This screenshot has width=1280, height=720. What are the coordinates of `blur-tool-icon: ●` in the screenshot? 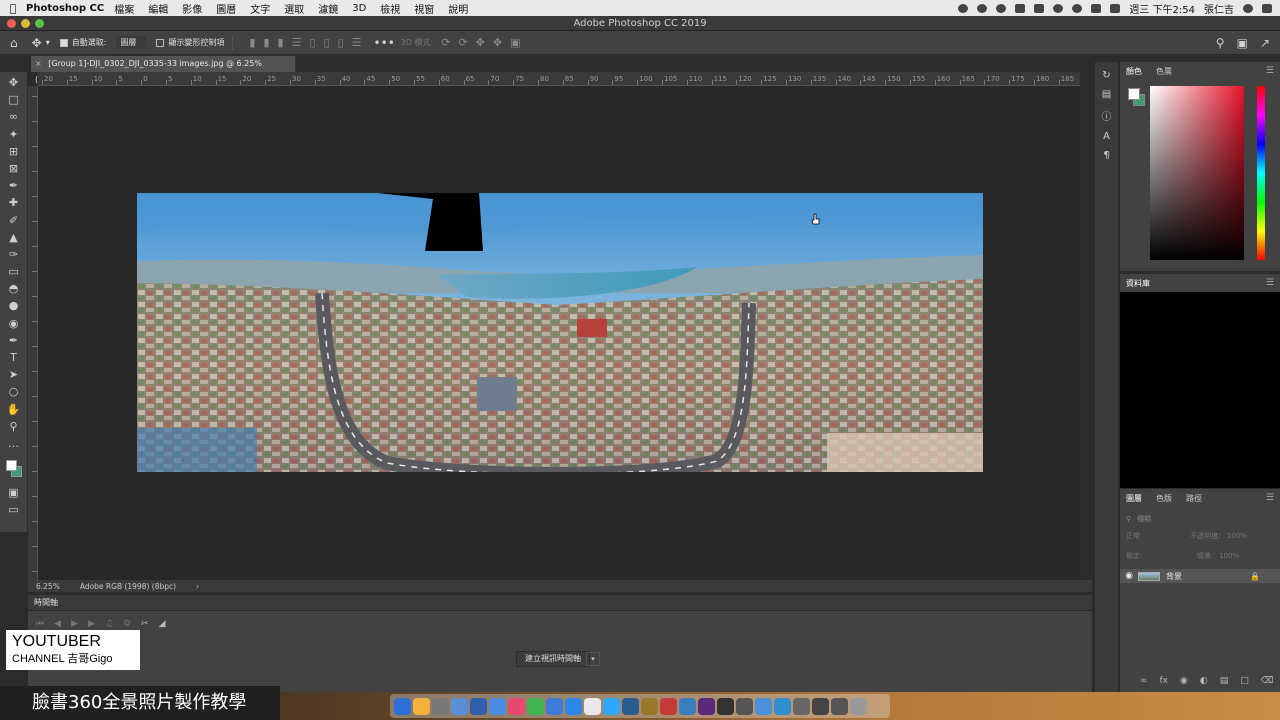 It's located at (14, 305).